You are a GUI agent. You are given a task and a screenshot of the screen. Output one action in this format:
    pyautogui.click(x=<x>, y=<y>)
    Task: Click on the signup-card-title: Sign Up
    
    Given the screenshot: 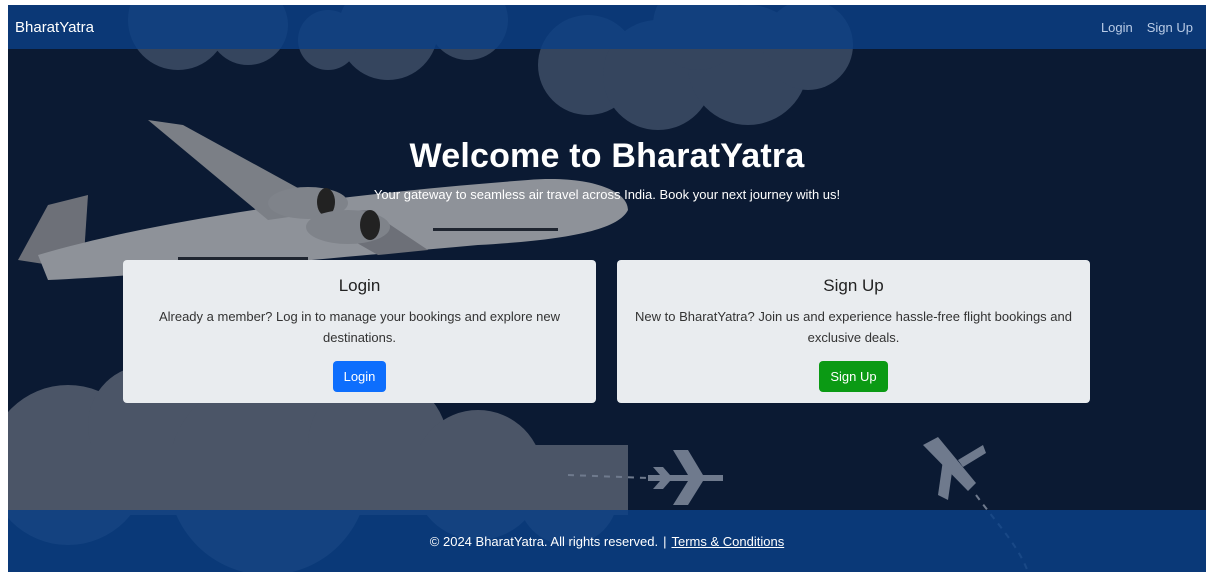 What is the action you would take?
    pyautogui.click(x=853, y=285)
    